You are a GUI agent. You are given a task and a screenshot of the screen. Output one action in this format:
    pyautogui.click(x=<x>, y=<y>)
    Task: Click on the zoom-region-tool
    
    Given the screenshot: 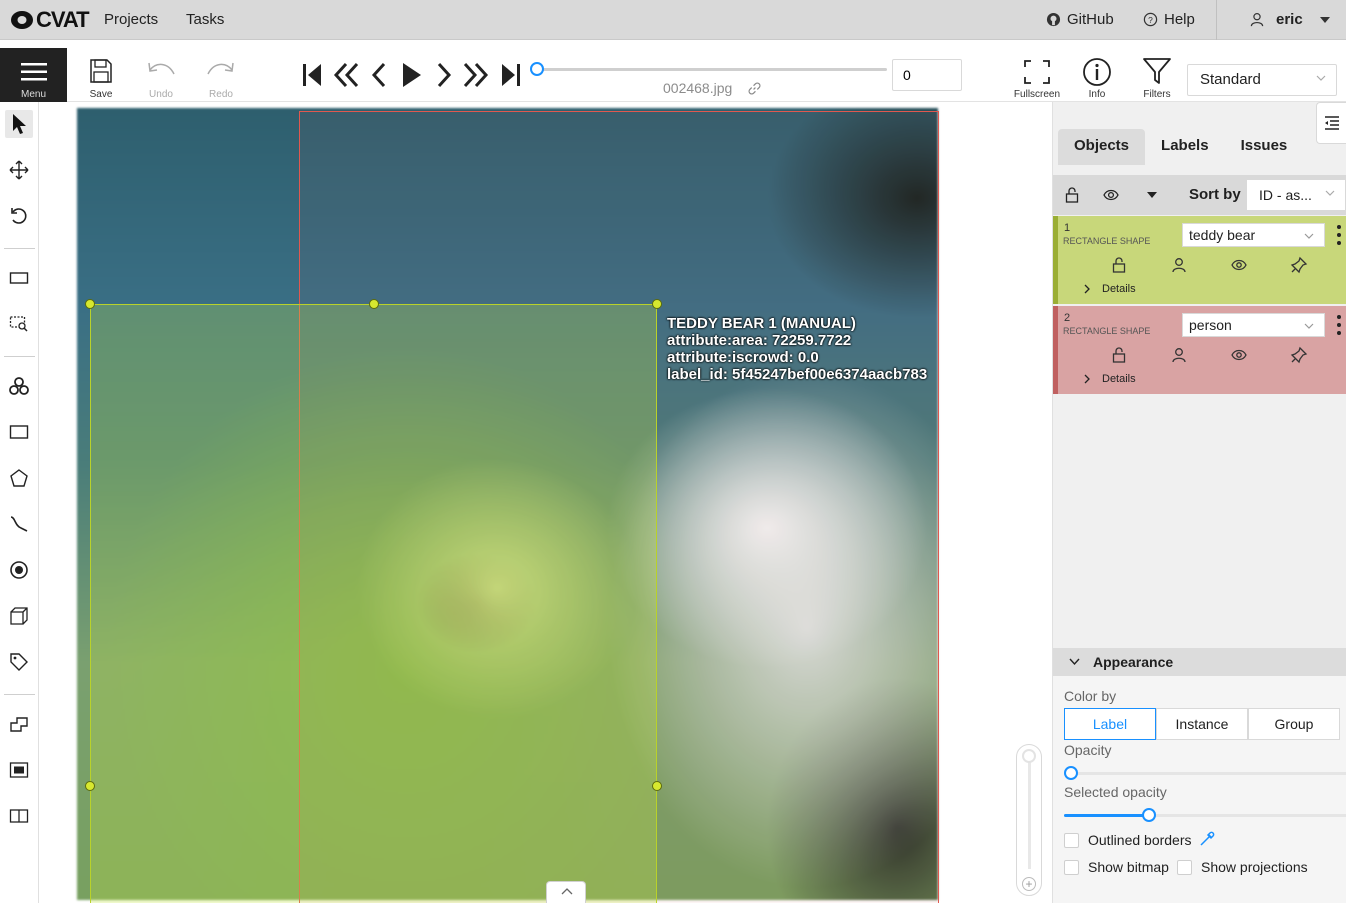 What is the action you would take?
    pyautogui.click(x=19, y=324)
    